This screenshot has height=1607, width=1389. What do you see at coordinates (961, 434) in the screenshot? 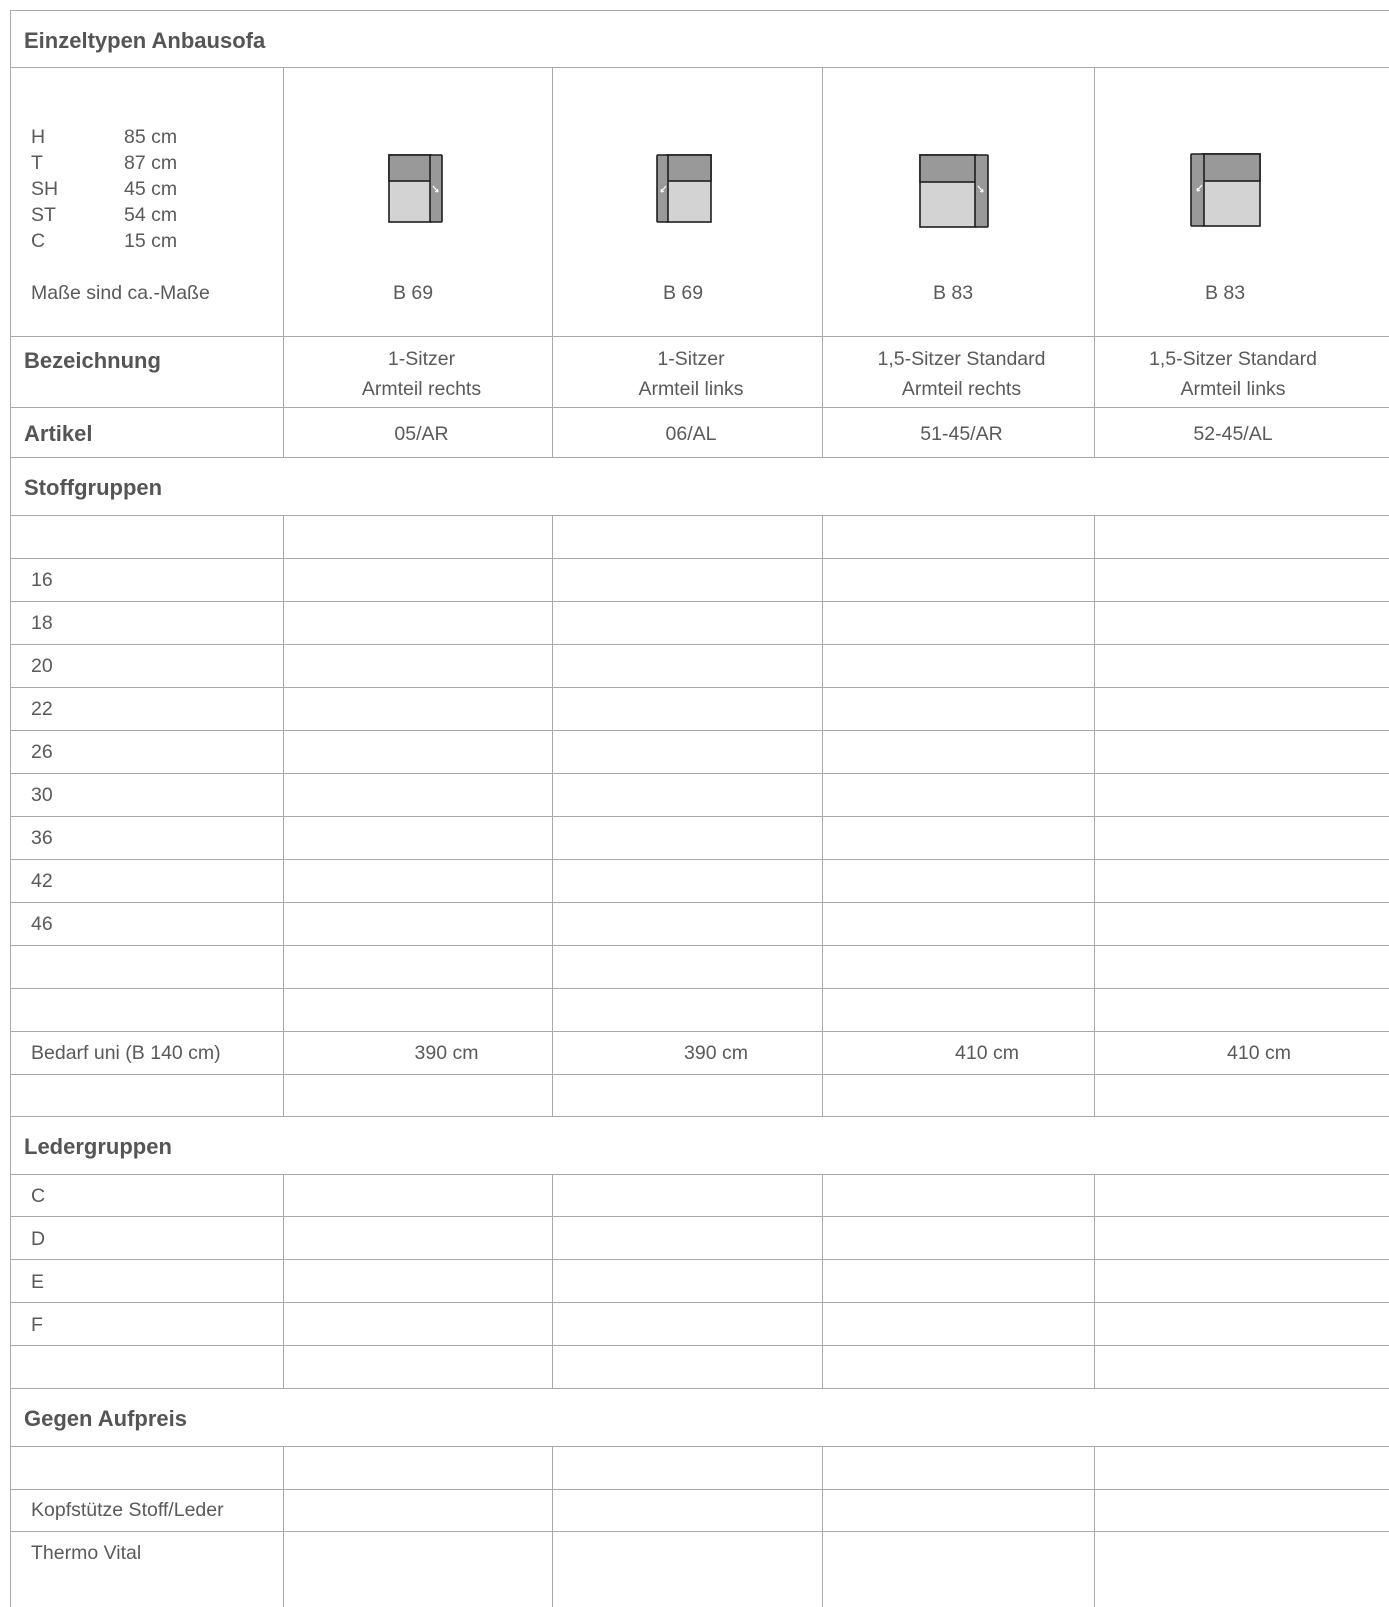
I see `article-number: 51-45/AR` at bounding box center [961, 434].